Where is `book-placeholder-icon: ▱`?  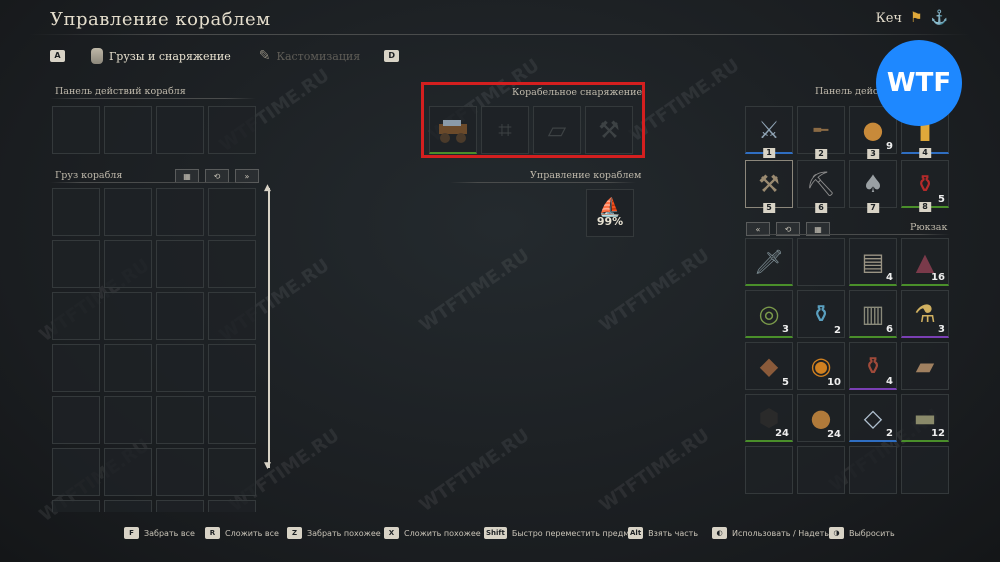 book-placeholder-icon: ▱ is located at coordinates (557, 130).